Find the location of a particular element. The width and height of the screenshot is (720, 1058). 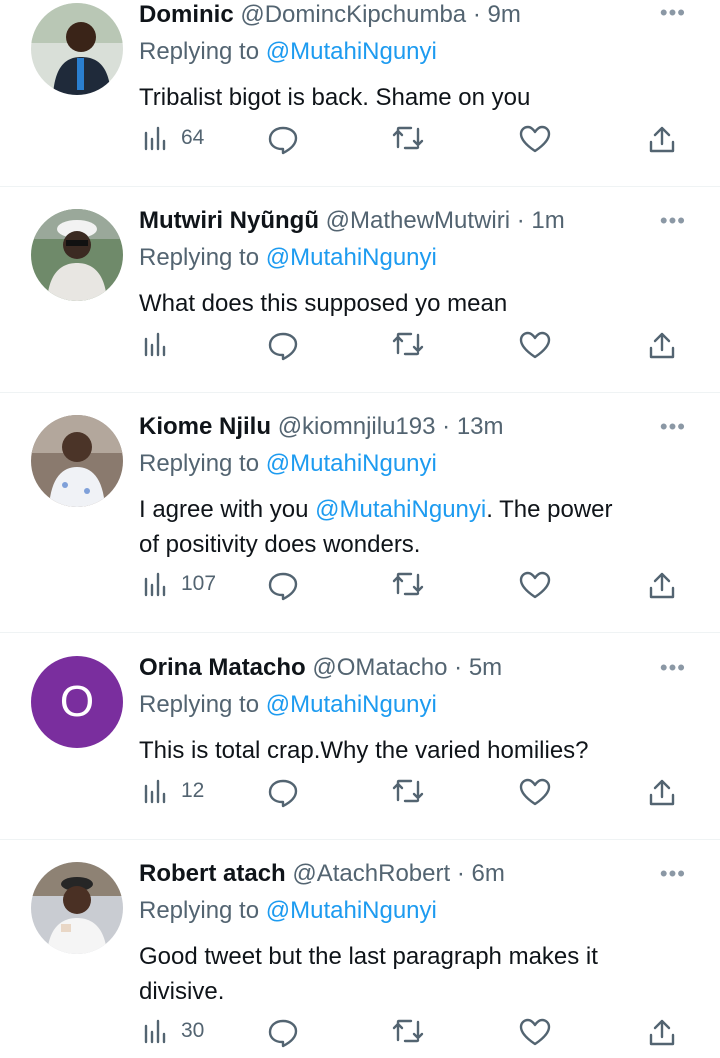

display-name: Robert atach is located at coordinates (212, 873).